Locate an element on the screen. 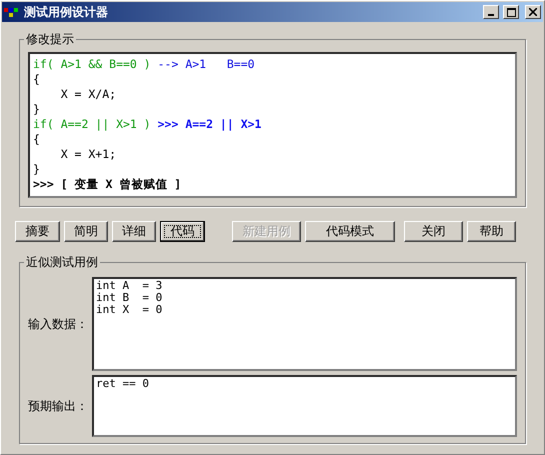 The image size is (545, 455). action-button: 帮助 is located at coordinates (491, 231).